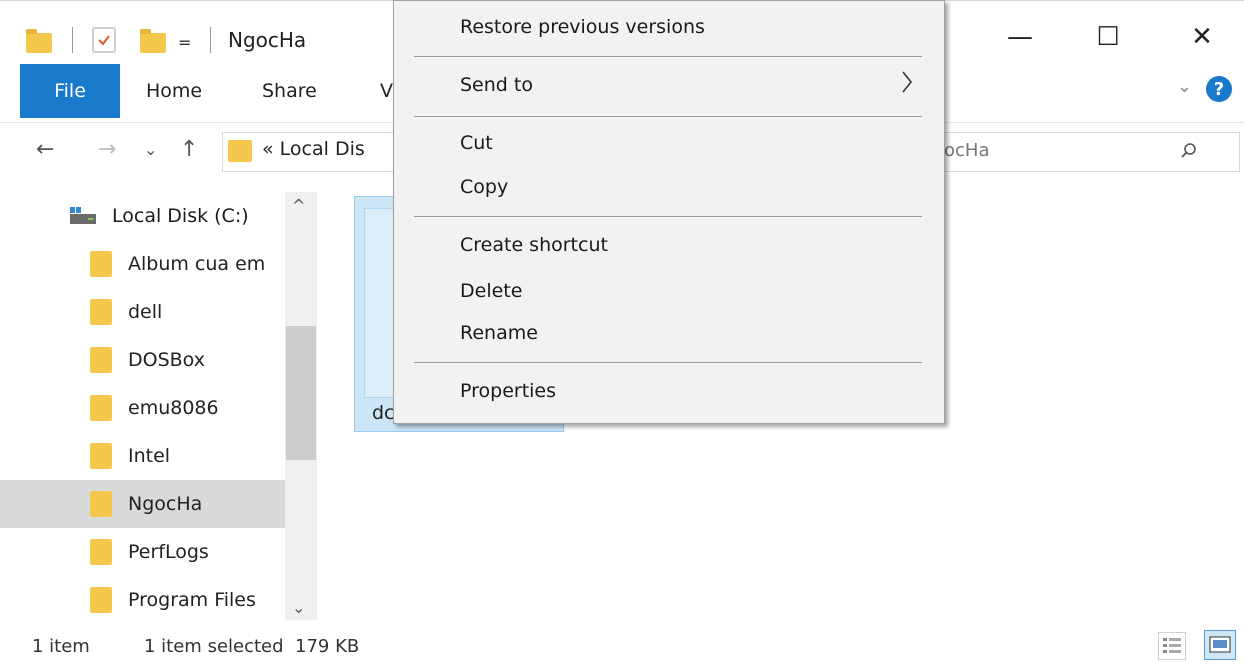  I want to click on menu-item-create-shortcut: Create shortcut, so click(534, 245).